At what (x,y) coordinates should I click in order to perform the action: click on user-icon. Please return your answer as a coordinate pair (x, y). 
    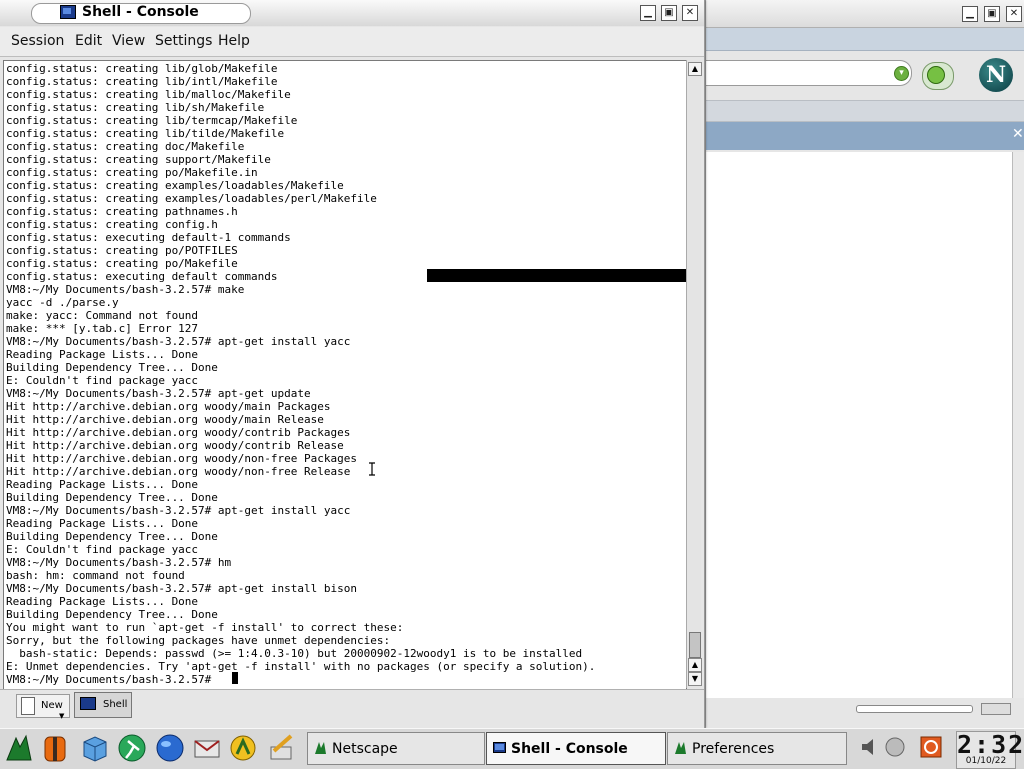
    Looking at the image, I should click on (895, 747).